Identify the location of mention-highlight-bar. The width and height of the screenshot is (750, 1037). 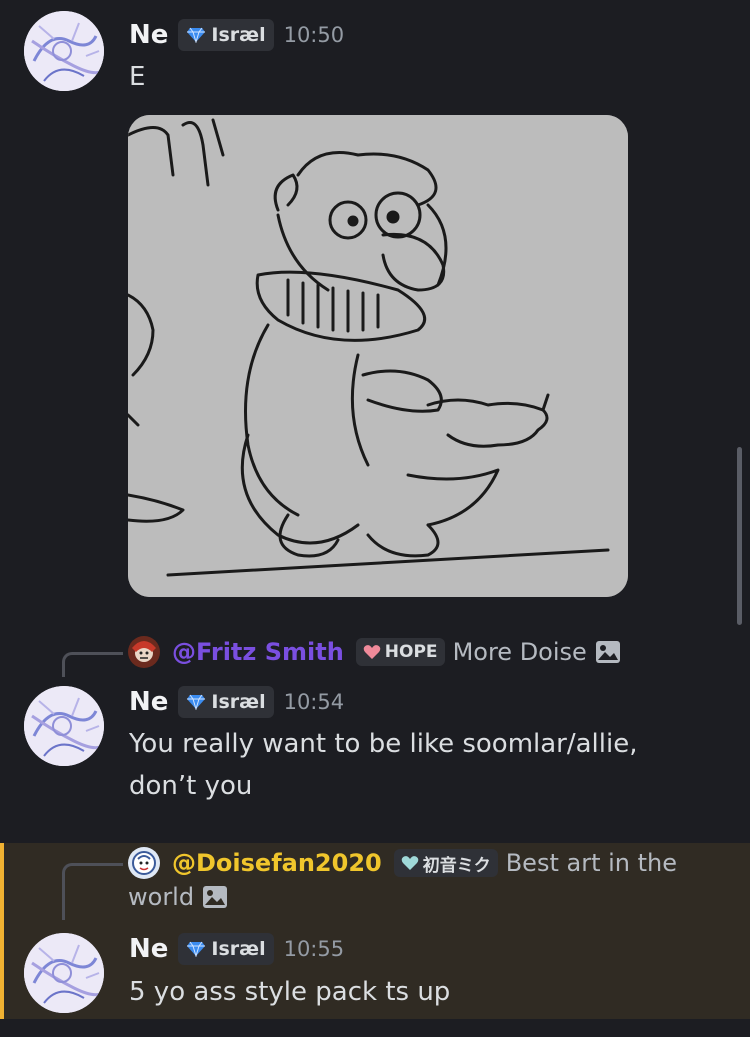
(2, 931).